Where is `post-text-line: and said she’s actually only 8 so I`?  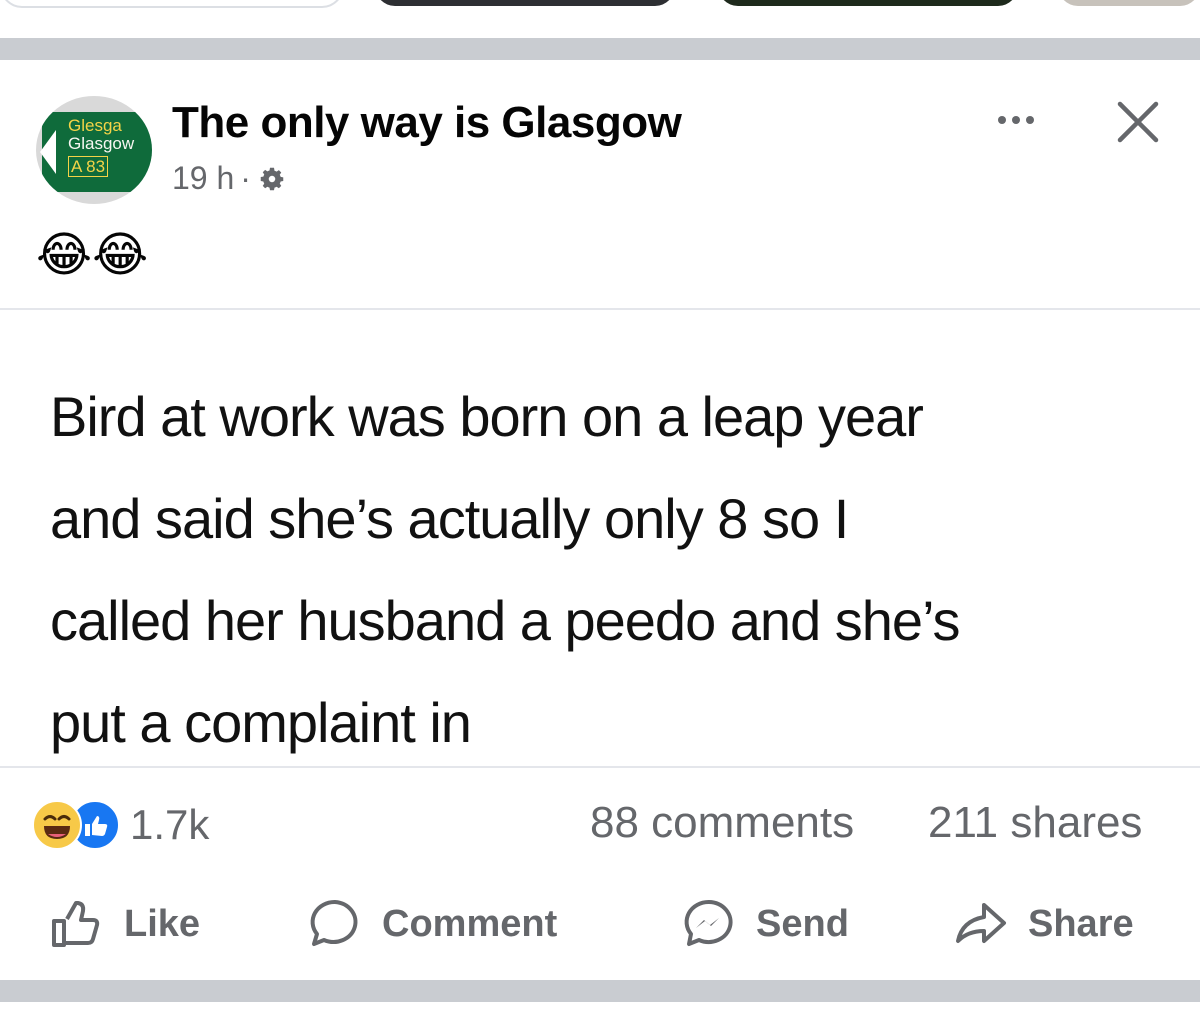
post-text-line: and said she’s actually only 8 so I is located at coordinates (449, 518).